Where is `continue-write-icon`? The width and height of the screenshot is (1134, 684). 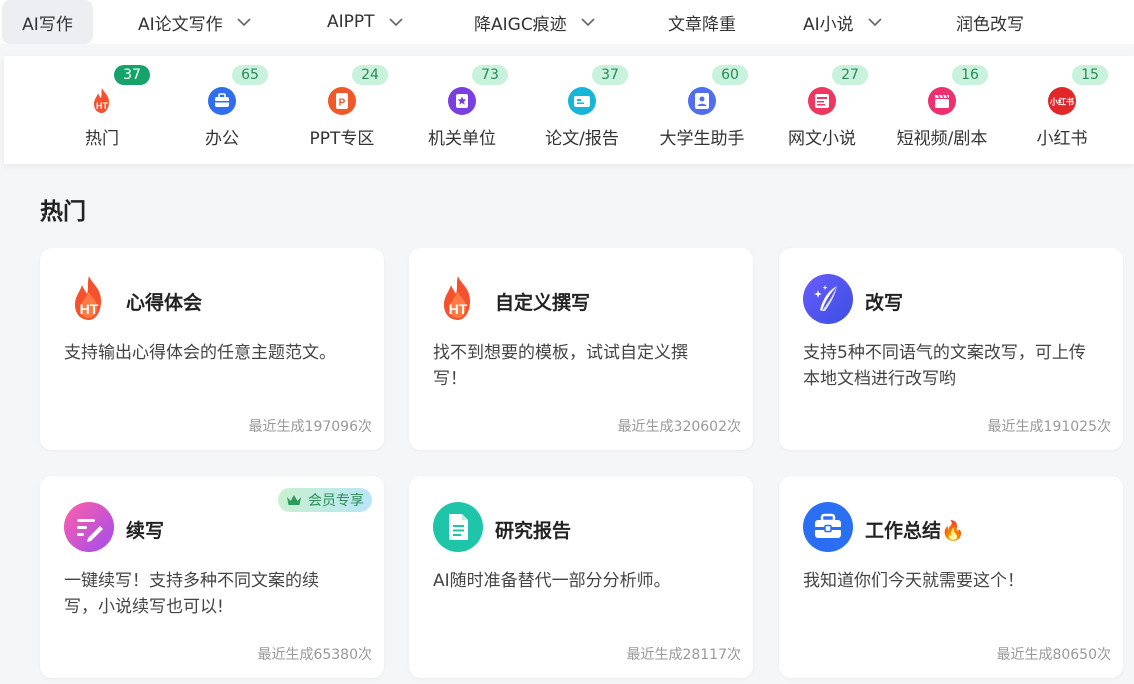
continue-write-icon is located at coordinates (89, 527).